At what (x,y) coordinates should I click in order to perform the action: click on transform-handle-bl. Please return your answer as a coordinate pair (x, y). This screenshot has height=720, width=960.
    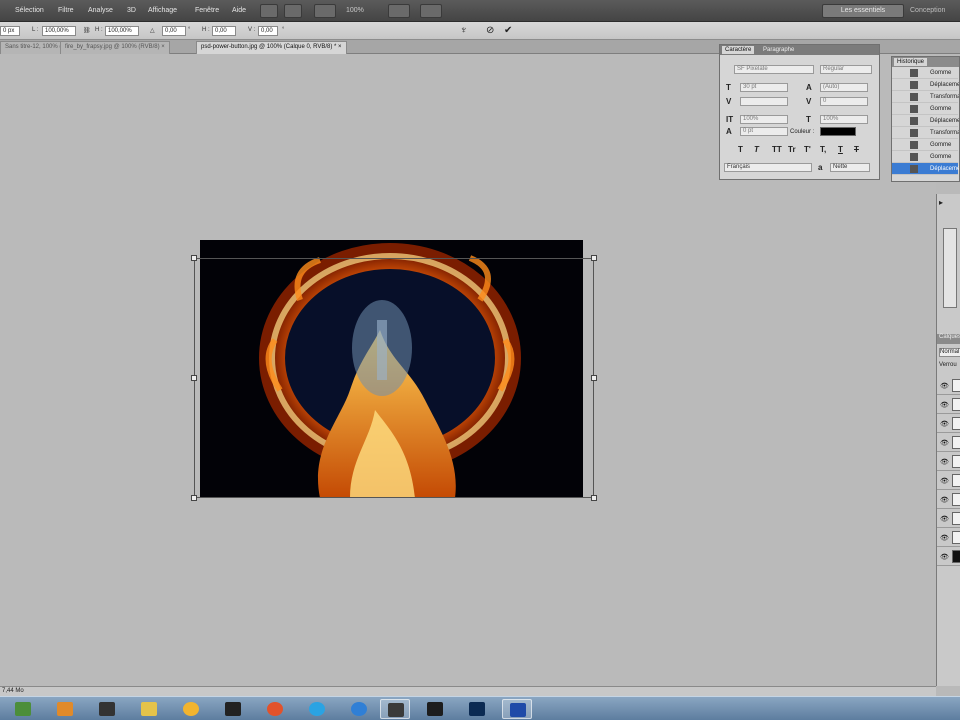
    Looking at the image, I should click on (194, 498).